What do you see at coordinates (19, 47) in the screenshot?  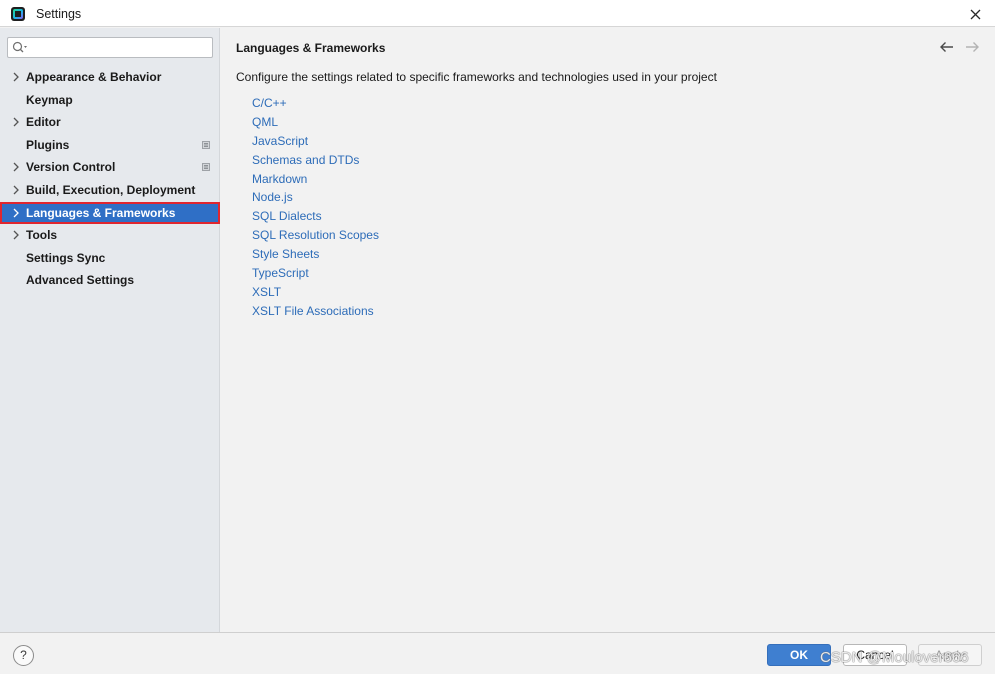 I see `search-icon` at bounding box center [19, 47].